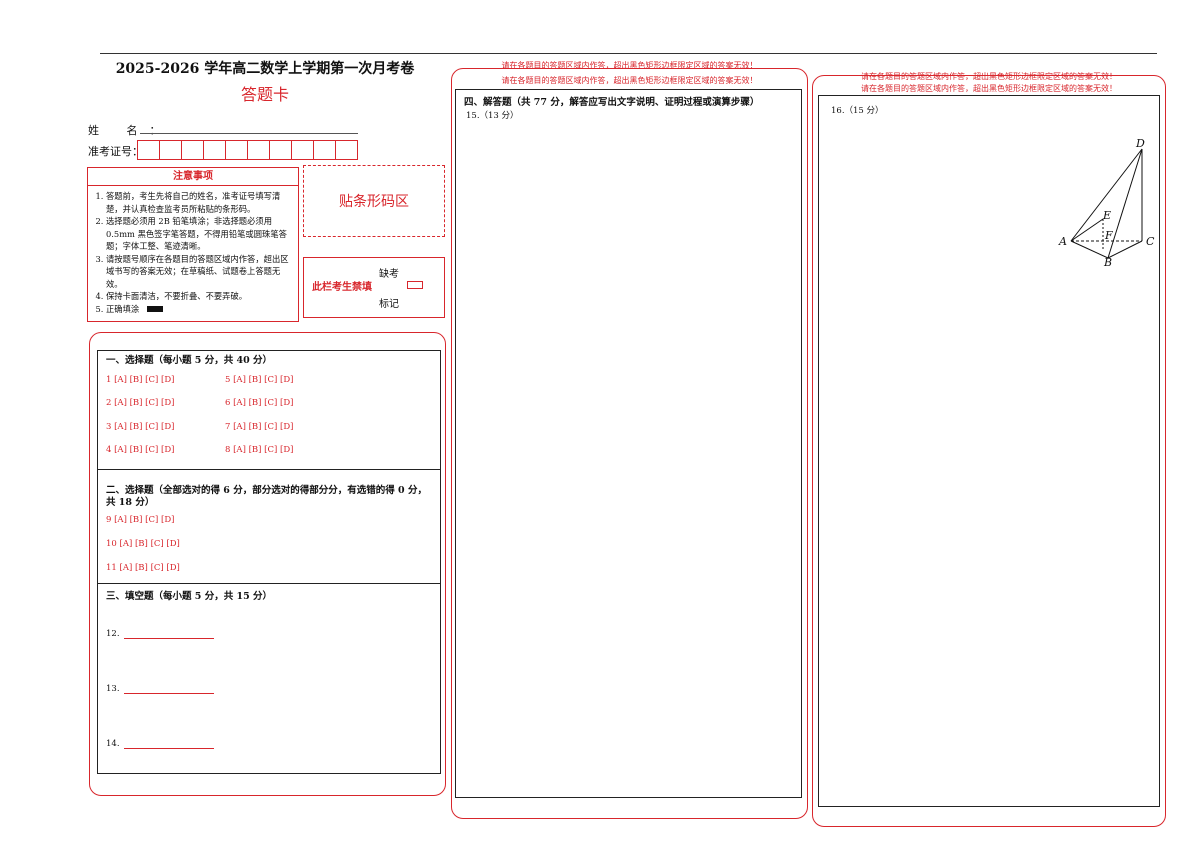 The width and height of the screenshot is (1200, 848). What do you see at coordinates (200, 309) in the screenshot?
I see `notice-item-fill-example: 正确填涂` at bounding box center [200, 309].